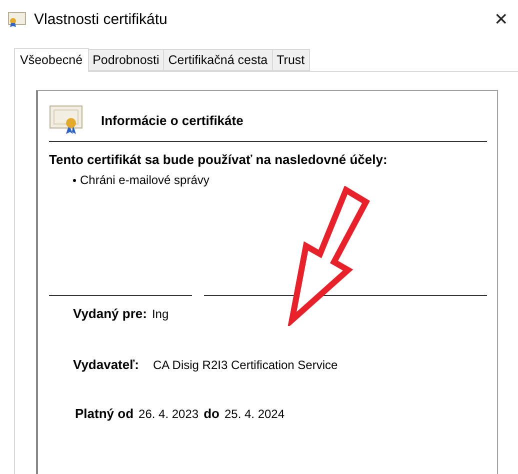 This screenshot has height=474, width=518. What do you see at coordinates (218, 159) in the screenshot?
I see `purpose-title: Tento certifikát sa bude používať na nasledovné účely:` at bounding box center [218, 159].